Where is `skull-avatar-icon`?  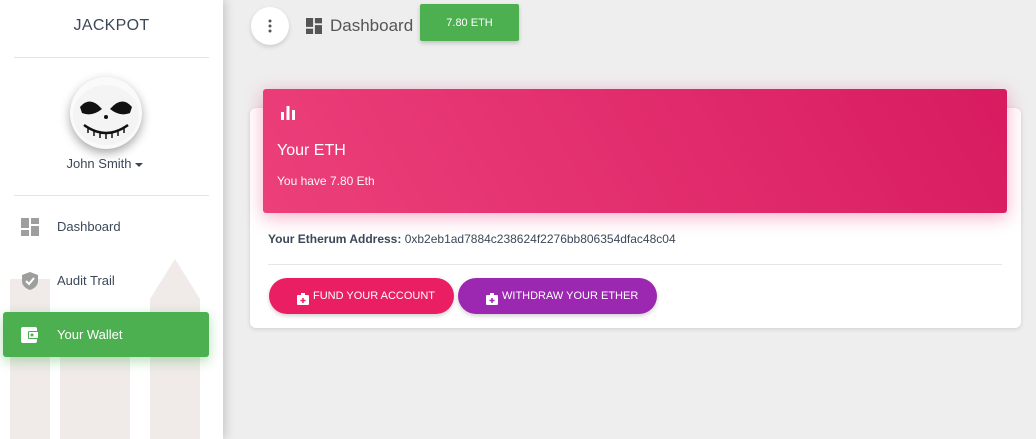 skull-avatar-icon is located at coordinates (106, 115).